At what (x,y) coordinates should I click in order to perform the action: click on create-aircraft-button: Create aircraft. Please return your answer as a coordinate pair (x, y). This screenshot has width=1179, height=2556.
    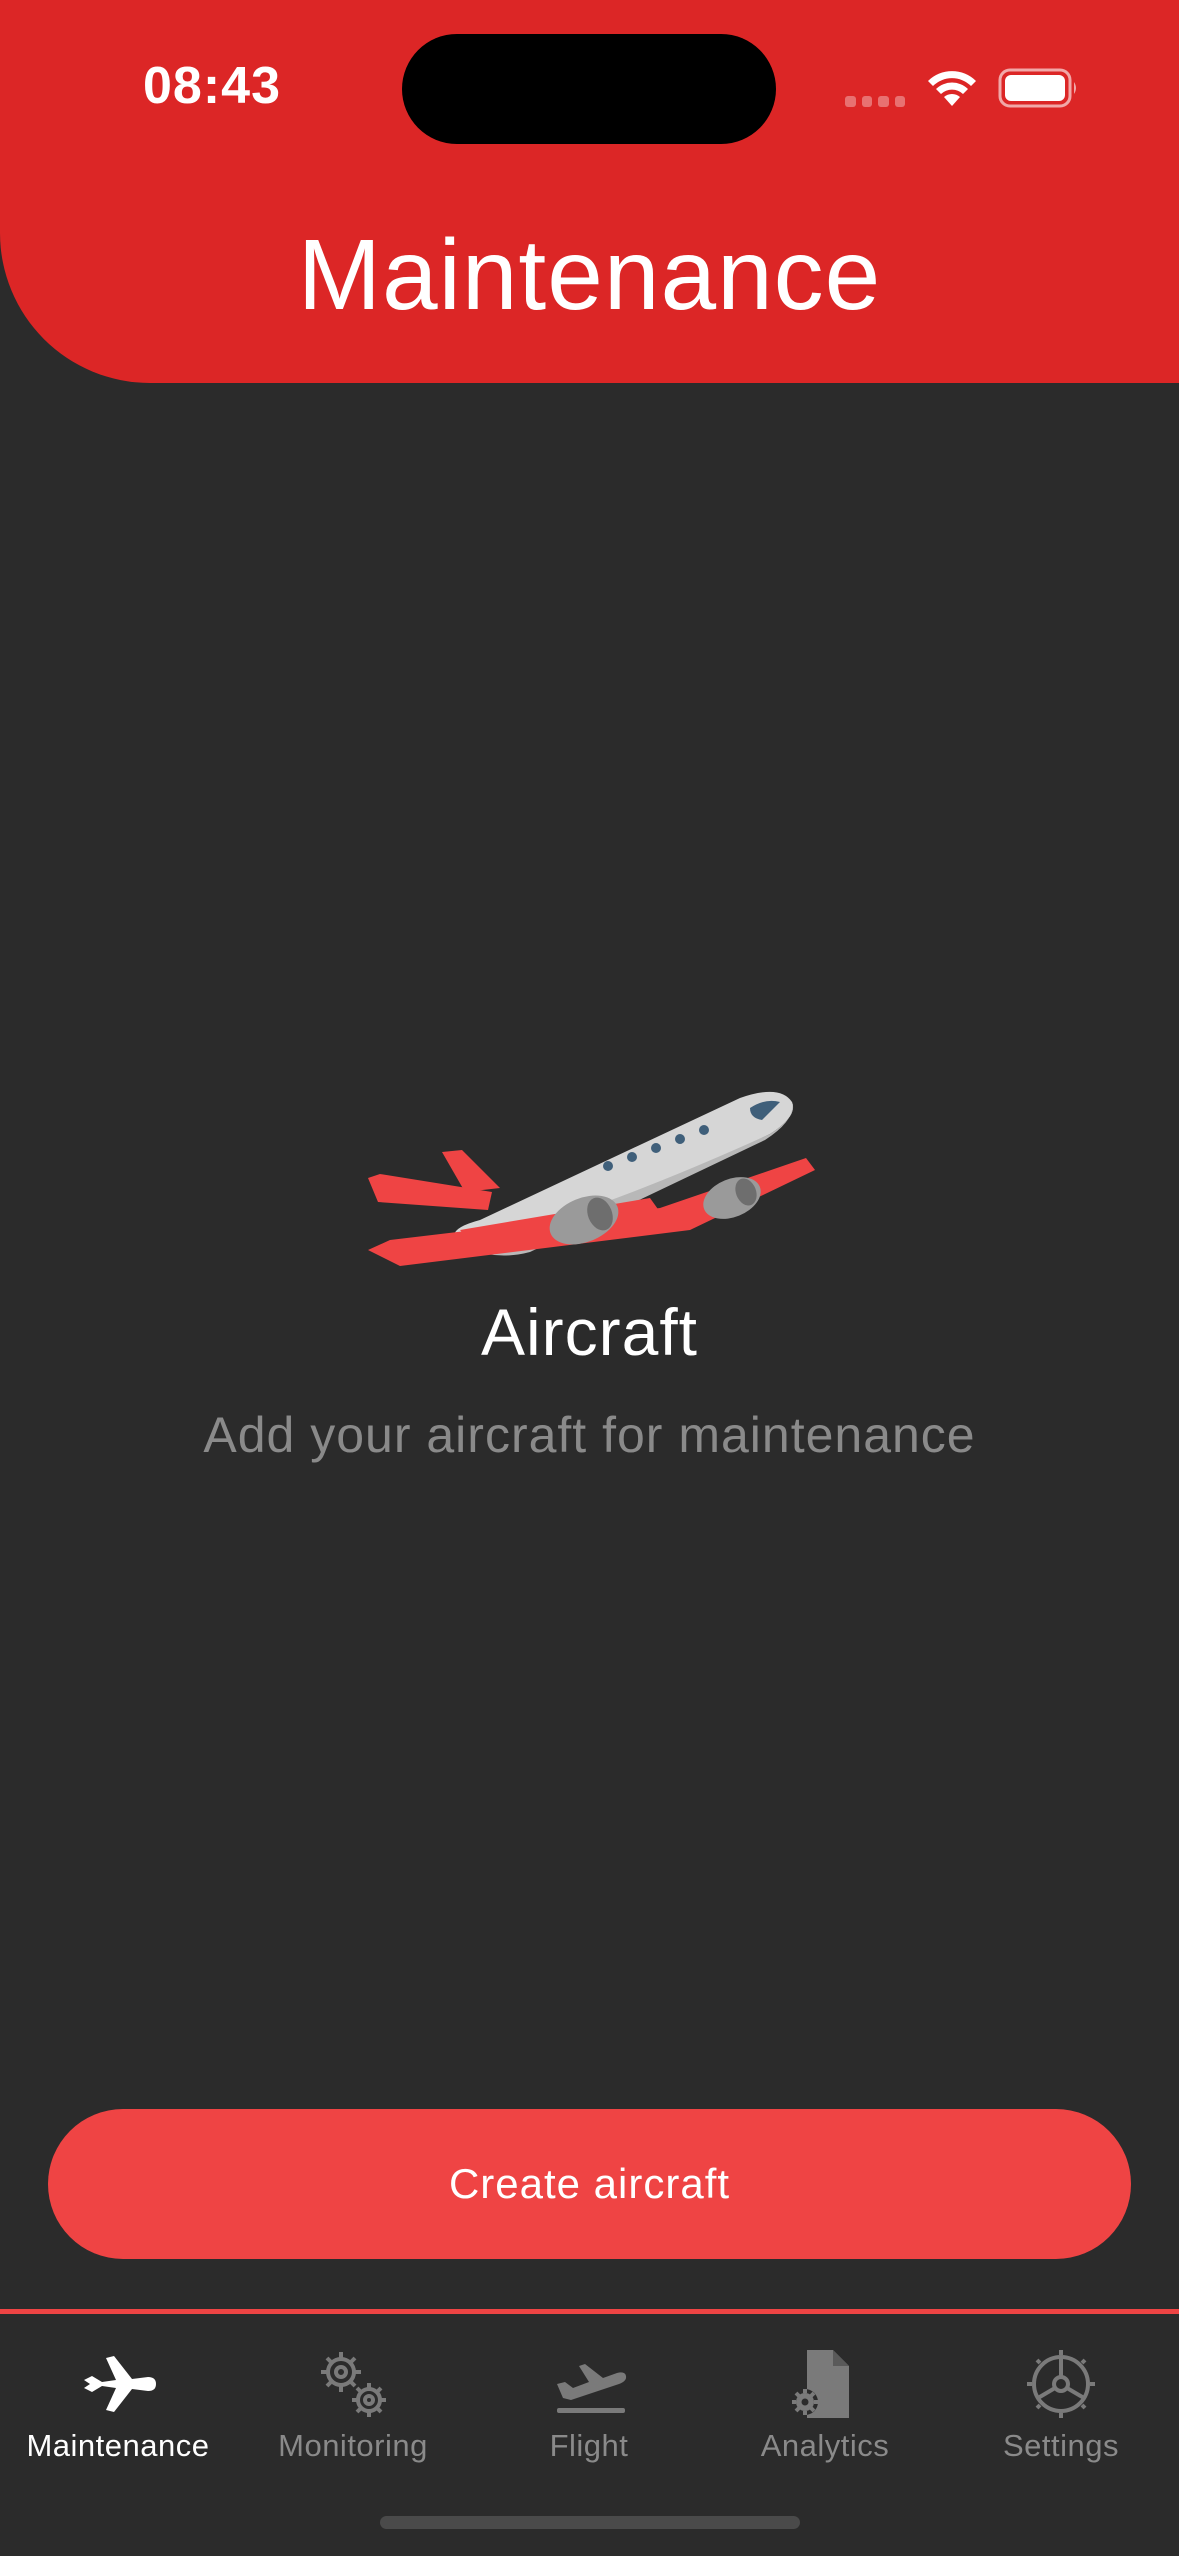
    Looking at the image, I should click on (589, 2184).